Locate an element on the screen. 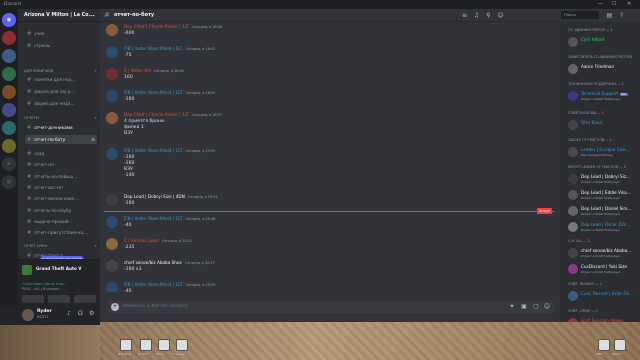 This screenshot has width=640, height=360. member-item: Otto Black is located at coordinates (603, 126).